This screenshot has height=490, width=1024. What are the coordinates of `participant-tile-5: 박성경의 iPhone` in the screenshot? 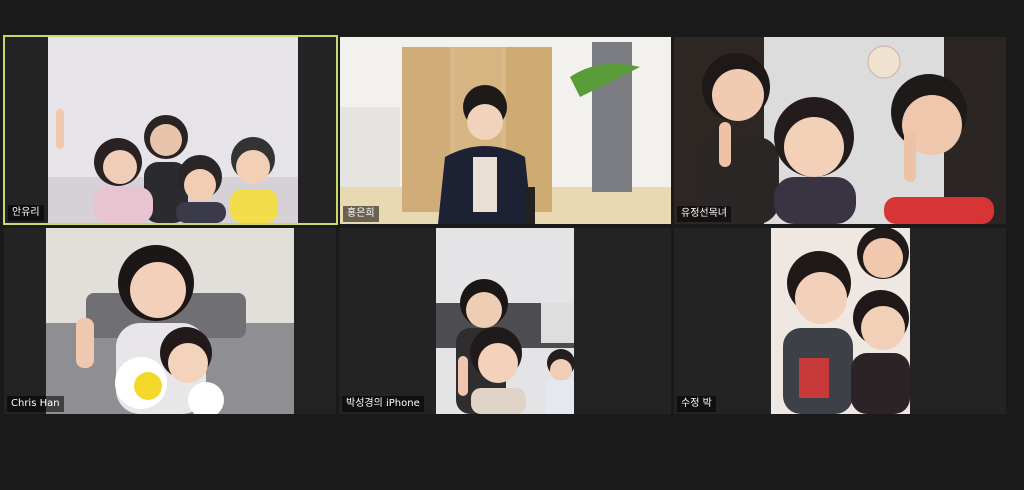 It's located at (505, 321).